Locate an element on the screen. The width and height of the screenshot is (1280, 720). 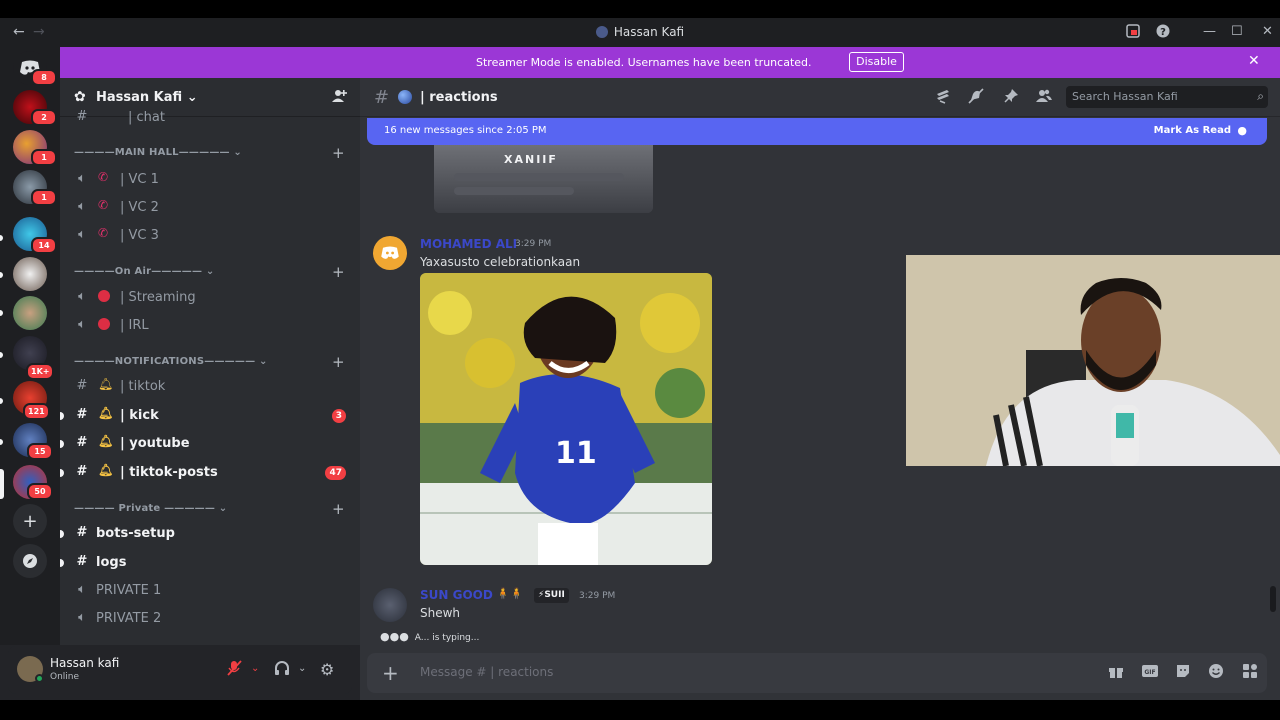
search-input: Search Hassan Kafi ⌕ is located at coordinates (1167, 97).